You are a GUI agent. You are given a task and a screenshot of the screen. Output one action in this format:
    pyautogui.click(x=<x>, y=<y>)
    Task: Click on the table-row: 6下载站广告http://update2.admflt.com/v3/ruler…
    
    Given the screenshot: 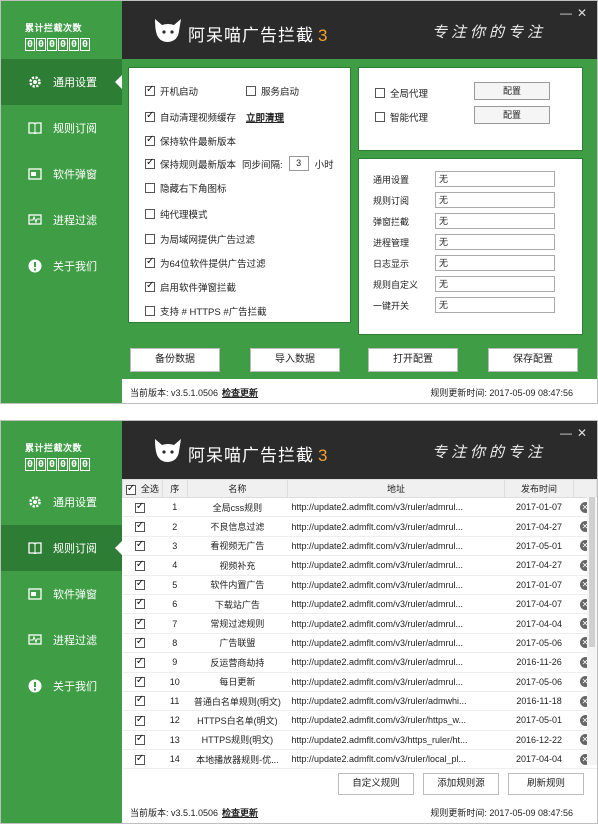 What is the action you would take?
    pyautogui.click(x=359, y=604)
    